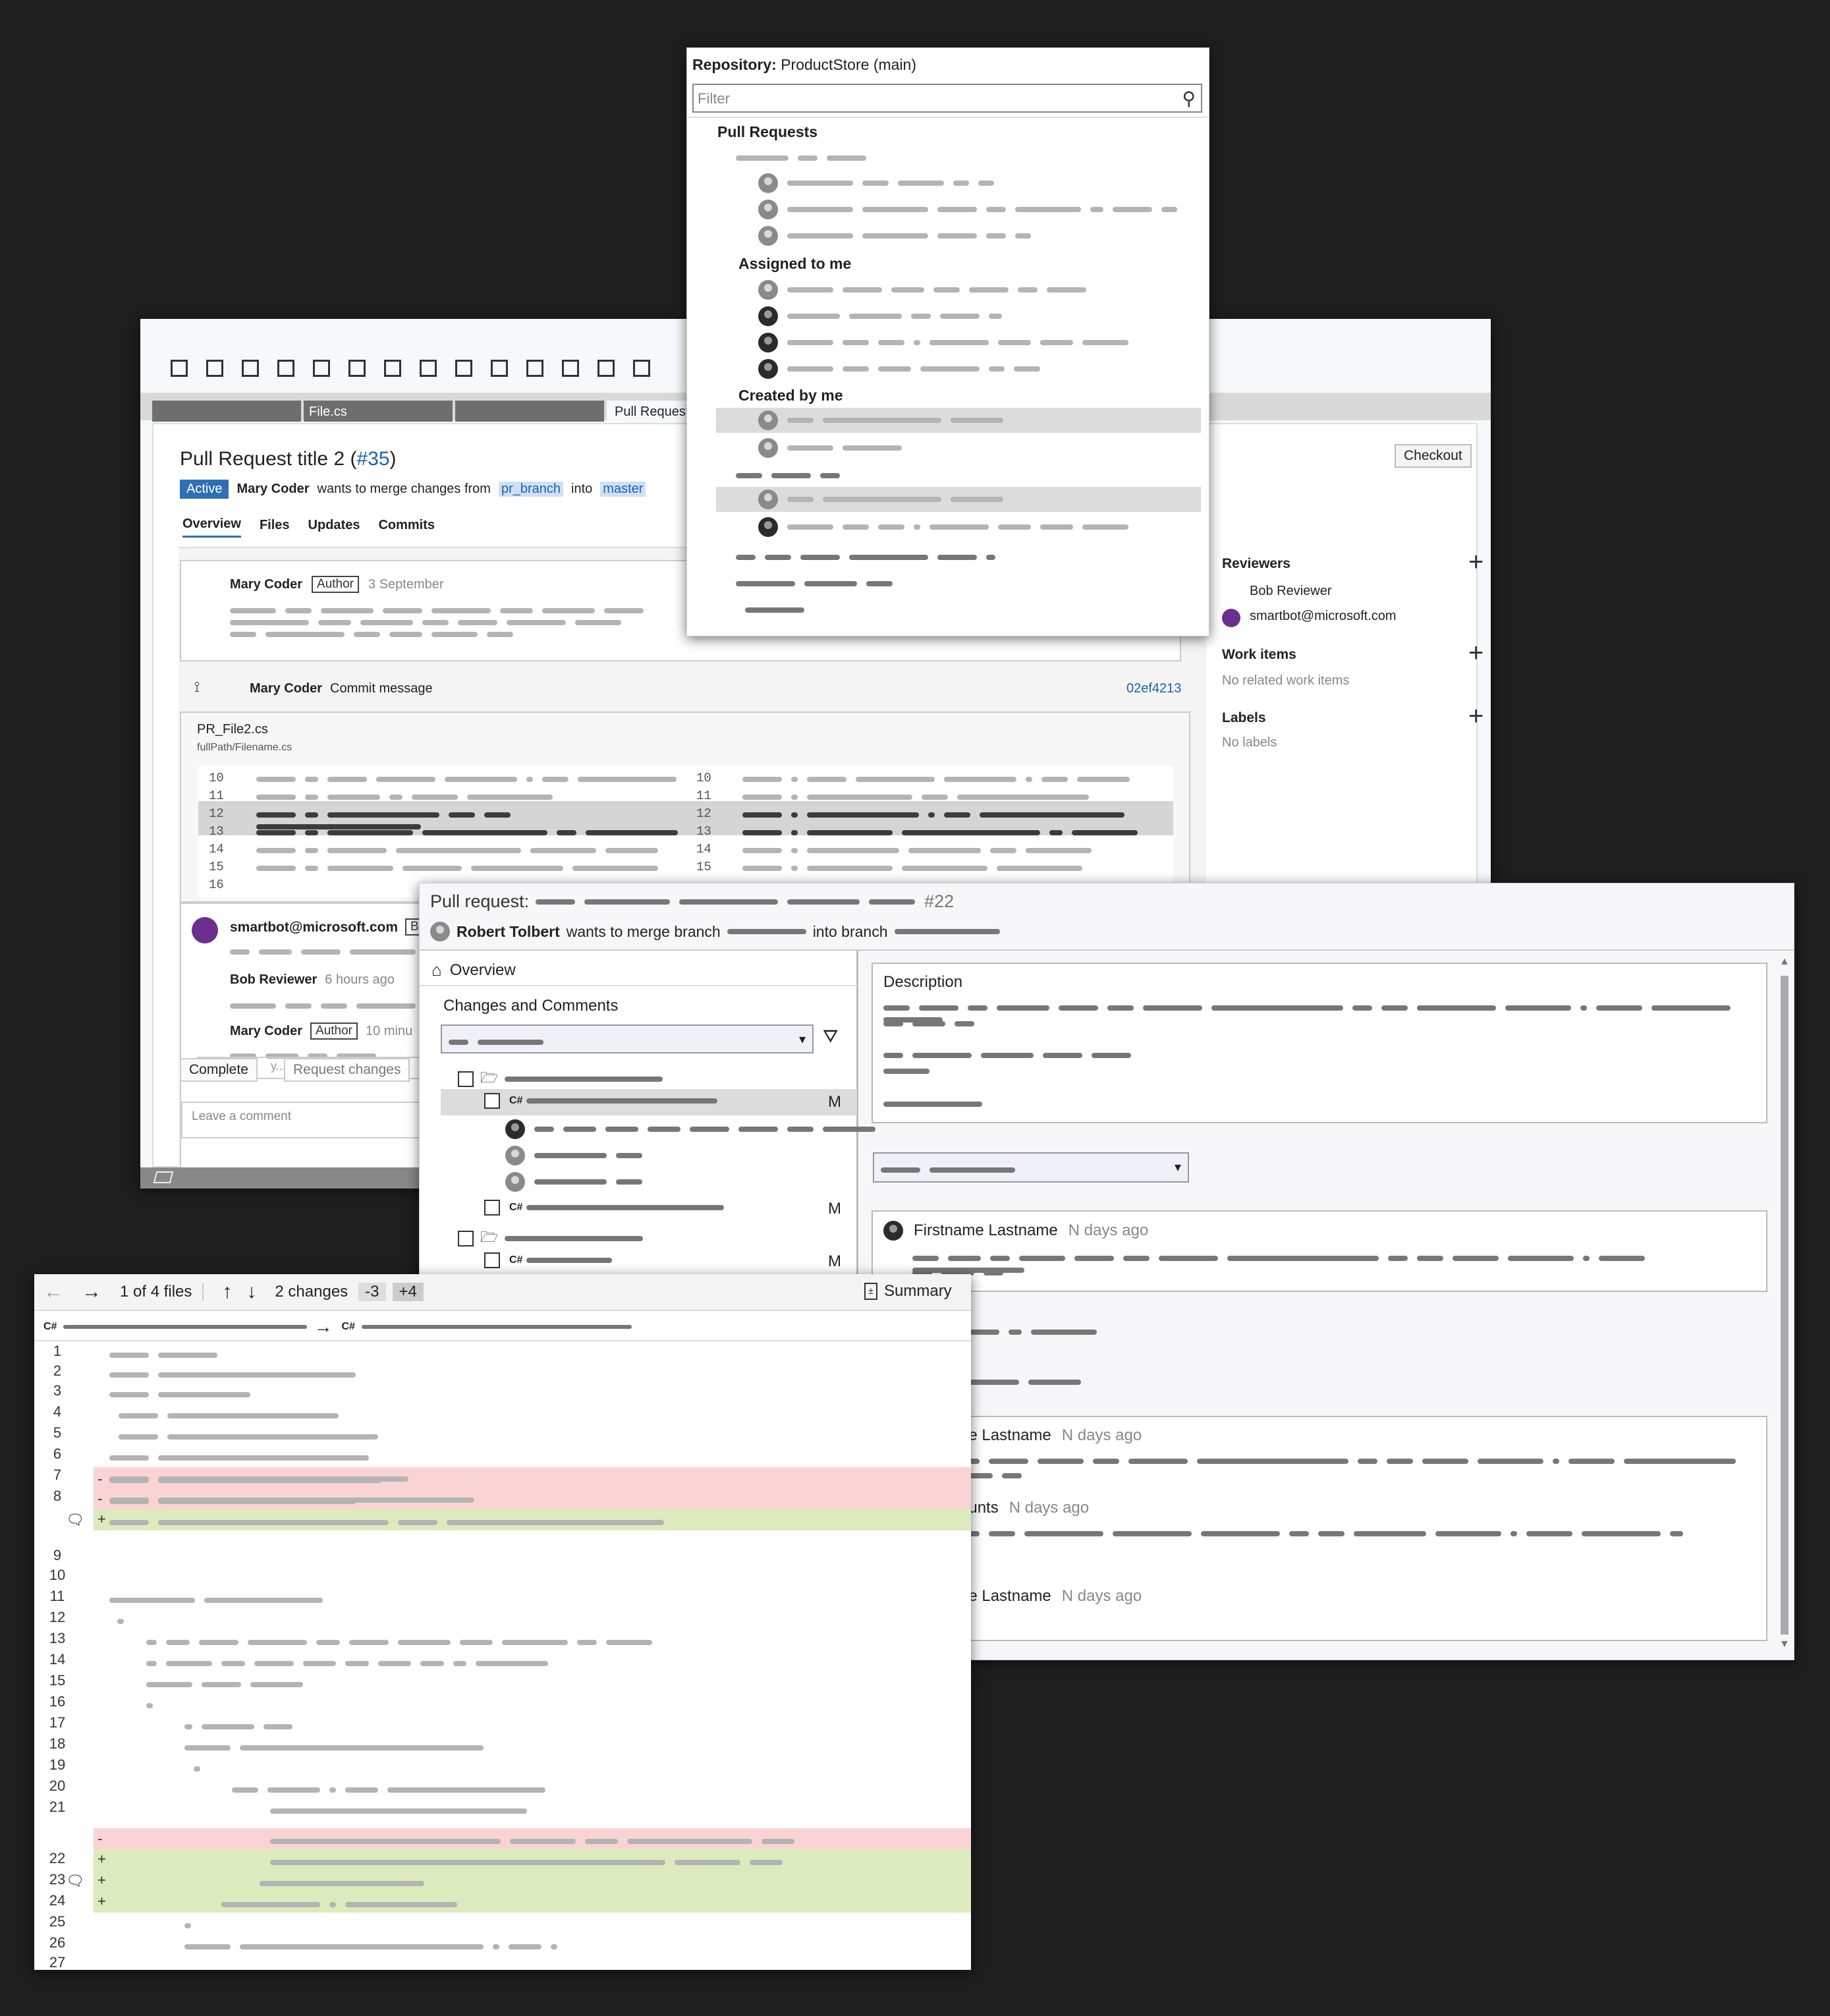 Image resolution: width=1830 pixels, height=2016 pixels. Describe the element at coordinates (1475, 653) in the screenshot. I see `add-work-item-button: +` at that location.